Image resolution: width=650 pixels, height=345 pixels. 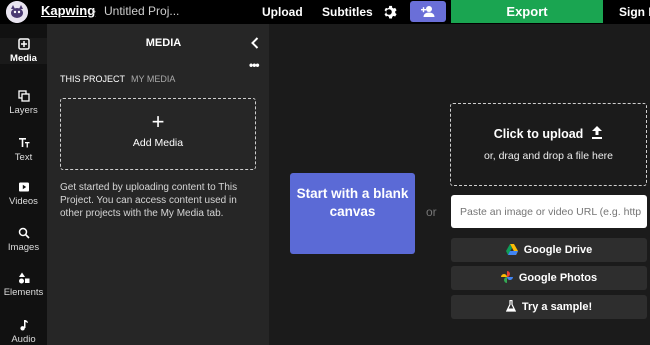 What do you see at coordinates (597, 132) in the screenshot?
I see `upload-icon` at bounding box center [597, 132].